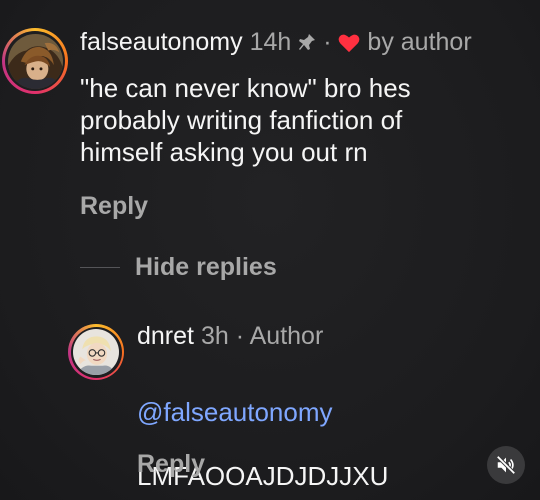 The height and width of the screenshot is (500, 540). What do you see at coordinates (270, 42) in the screenshot?
I see `comment-time: 14h` at bounding box center [270, 42].